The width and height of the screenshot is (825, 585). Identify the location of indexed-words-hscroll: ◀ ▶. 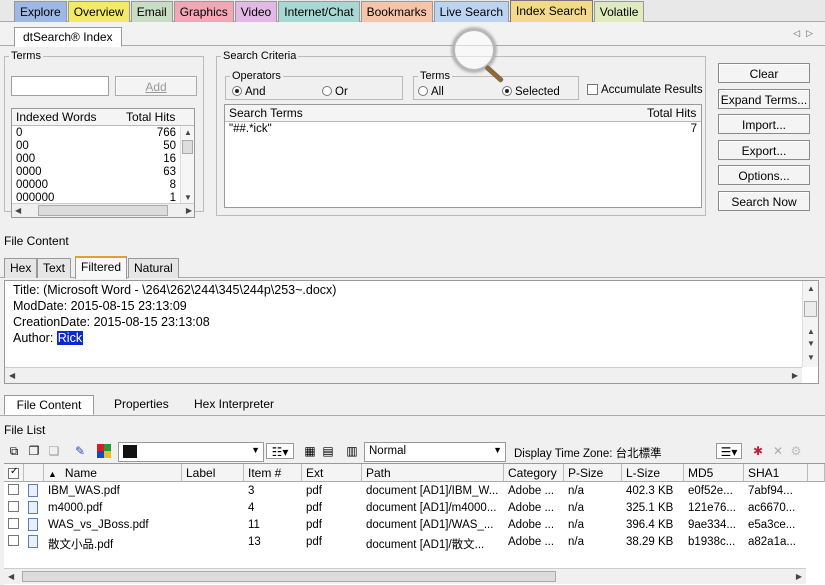
(103, 210).